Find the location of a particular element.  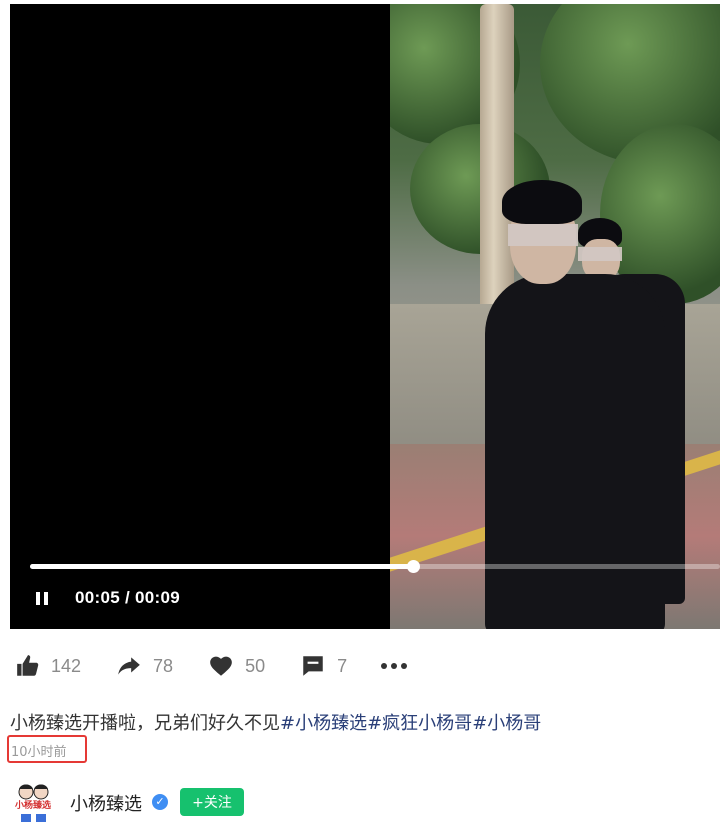

person-foreground is located at coordinates (575, 451).